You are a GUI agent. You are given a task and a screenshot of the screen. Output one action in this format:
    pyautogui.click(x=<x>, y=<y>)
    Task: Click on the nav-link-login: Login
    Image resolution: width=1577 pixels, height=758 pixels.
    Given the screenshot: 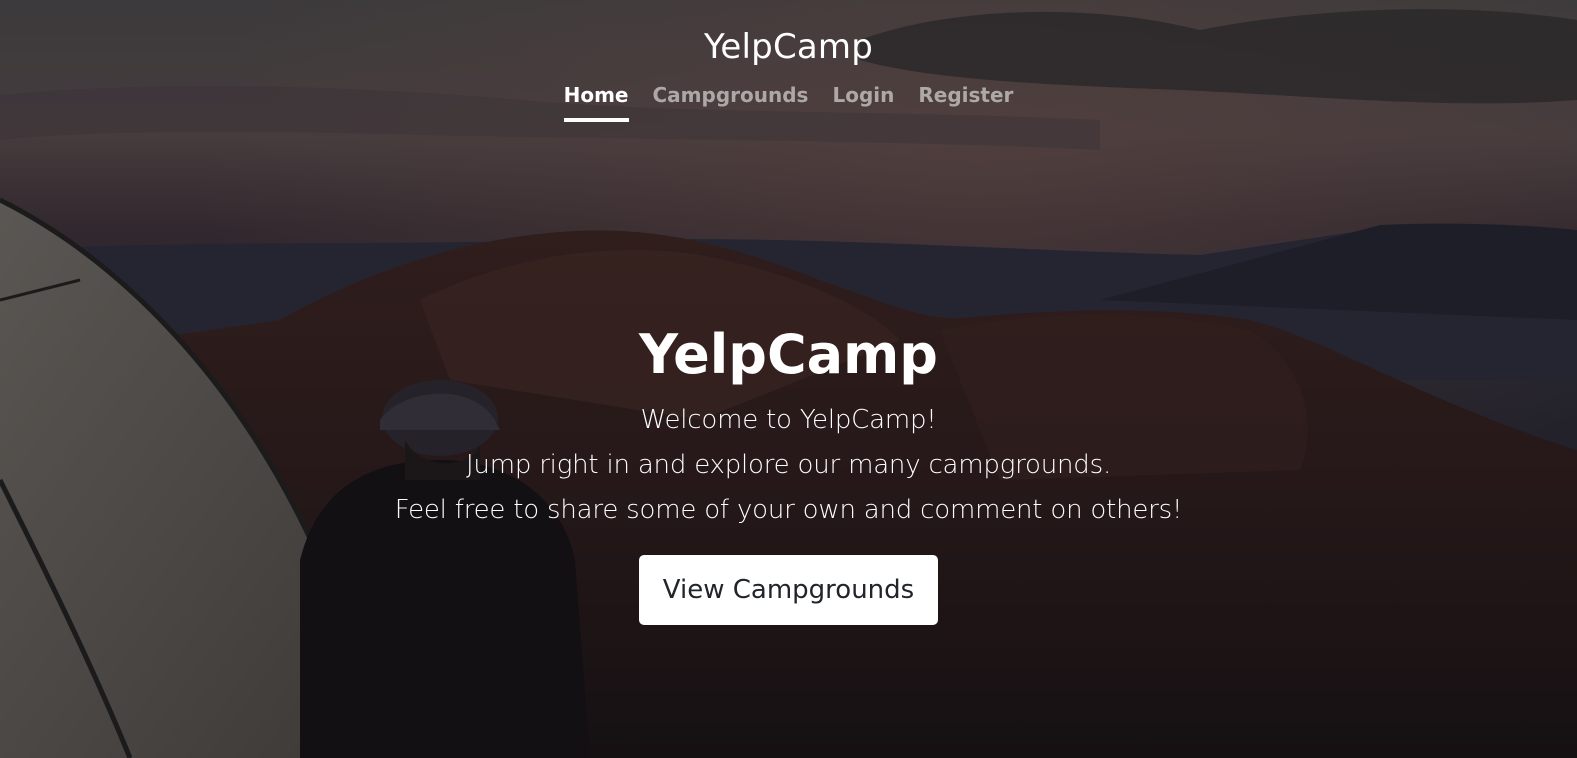 What is the action you would take?
    pyautogui.click(x=863, y=102)
    